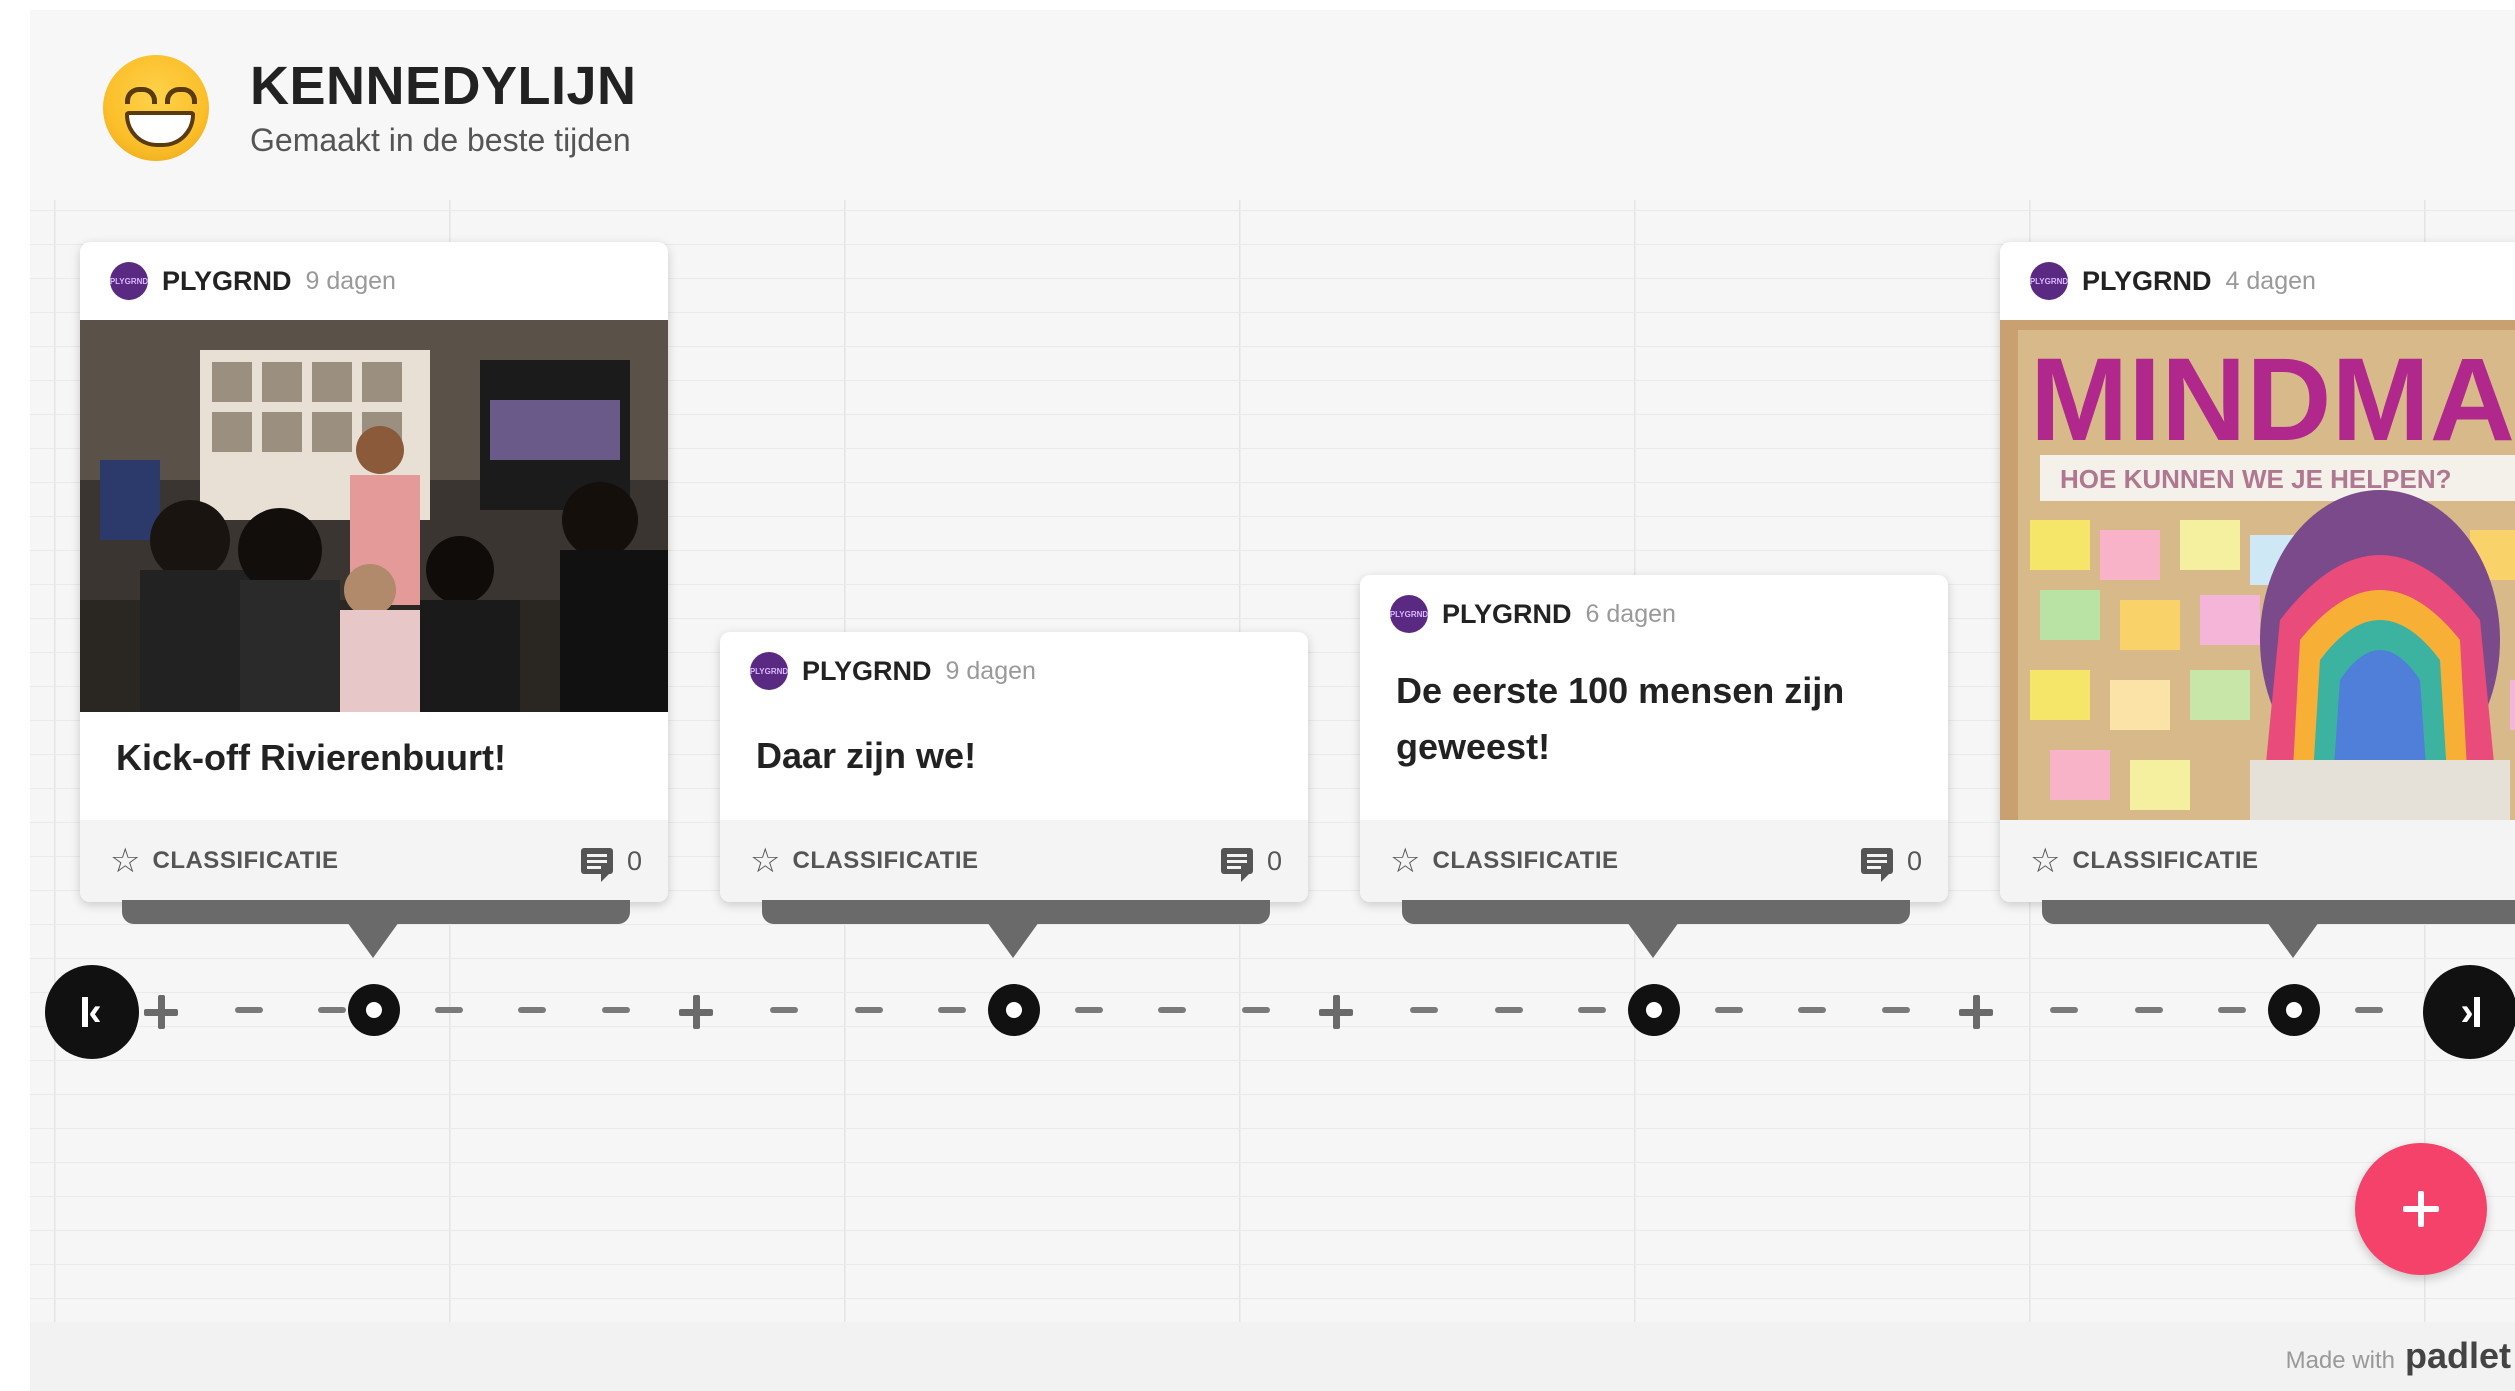 Image resolution: width=2515 pixels, height=1391 pixels. Describe the element at coordinates (181, 95) in the screenshot. I see `emoji-eye-right` at that location.